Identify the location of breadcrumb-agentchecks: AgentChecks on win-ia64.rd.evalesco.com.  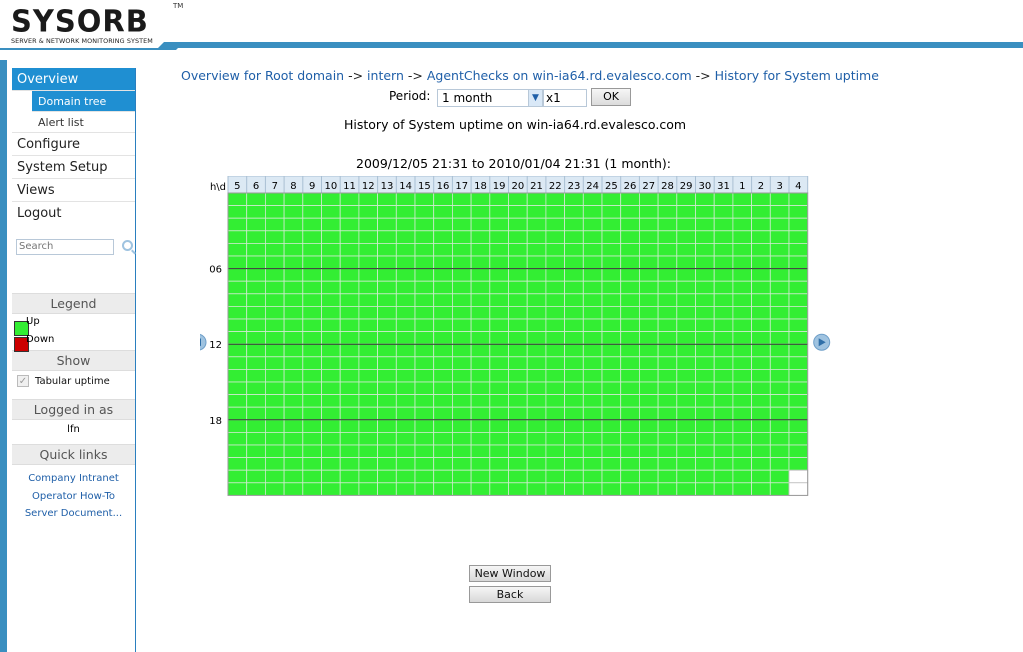
(559, 75).